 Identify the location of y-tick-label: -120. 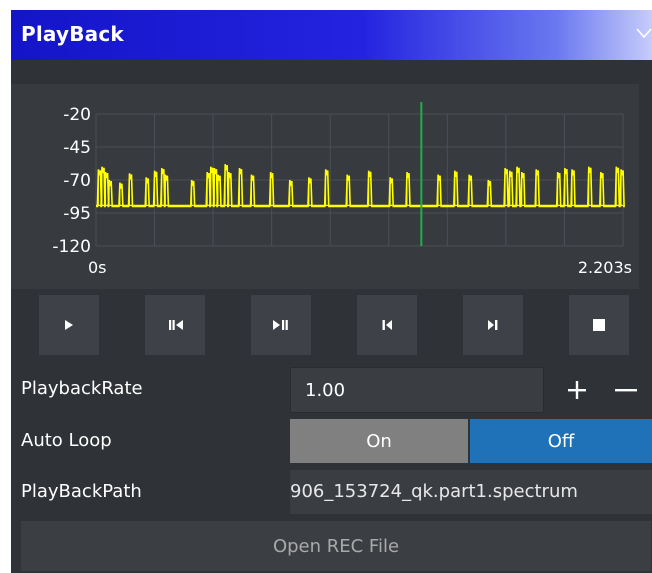
(71, 247).